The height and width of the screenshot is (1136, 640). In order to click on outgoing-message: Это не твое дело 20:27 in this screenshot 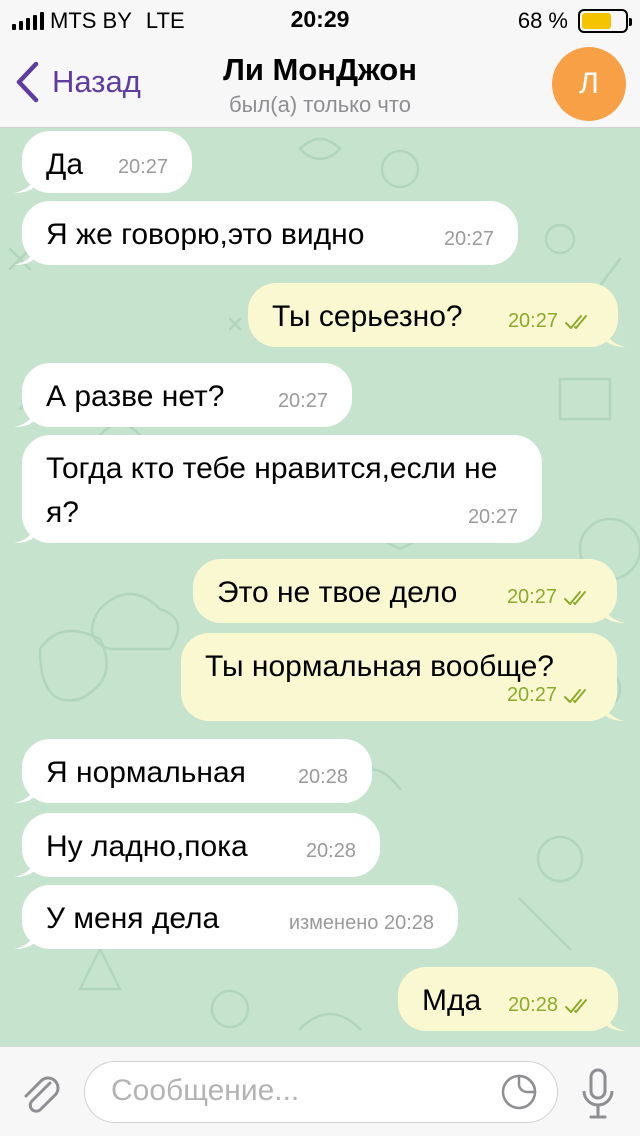, I will do `click(409, 591)`.